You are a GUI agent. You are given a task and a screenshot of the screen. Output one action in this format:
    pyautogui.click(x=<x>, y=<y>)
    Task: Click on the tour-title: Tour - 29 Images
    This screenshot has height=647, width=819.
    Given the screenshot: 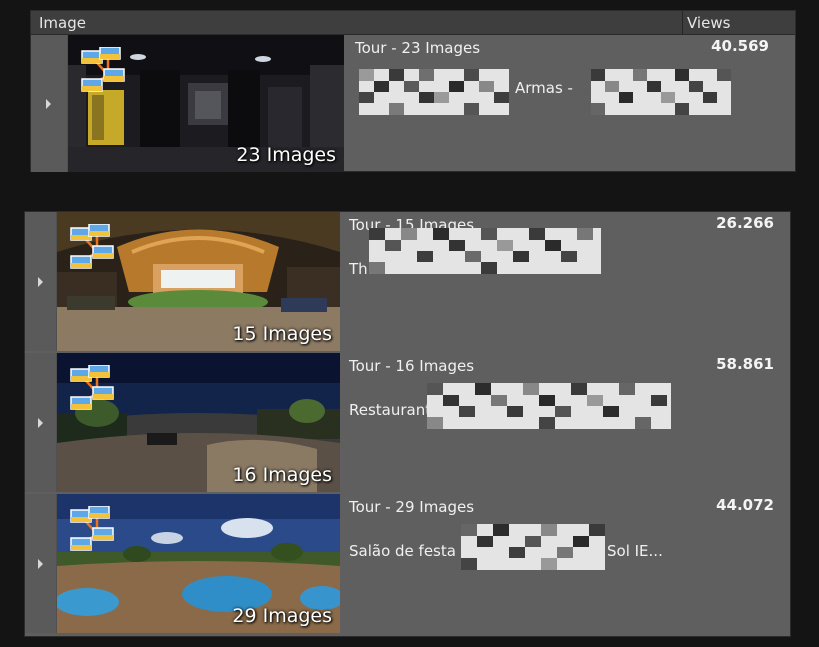 What is the action you would take?
    pyautogui.click(x=412, y=507)
    